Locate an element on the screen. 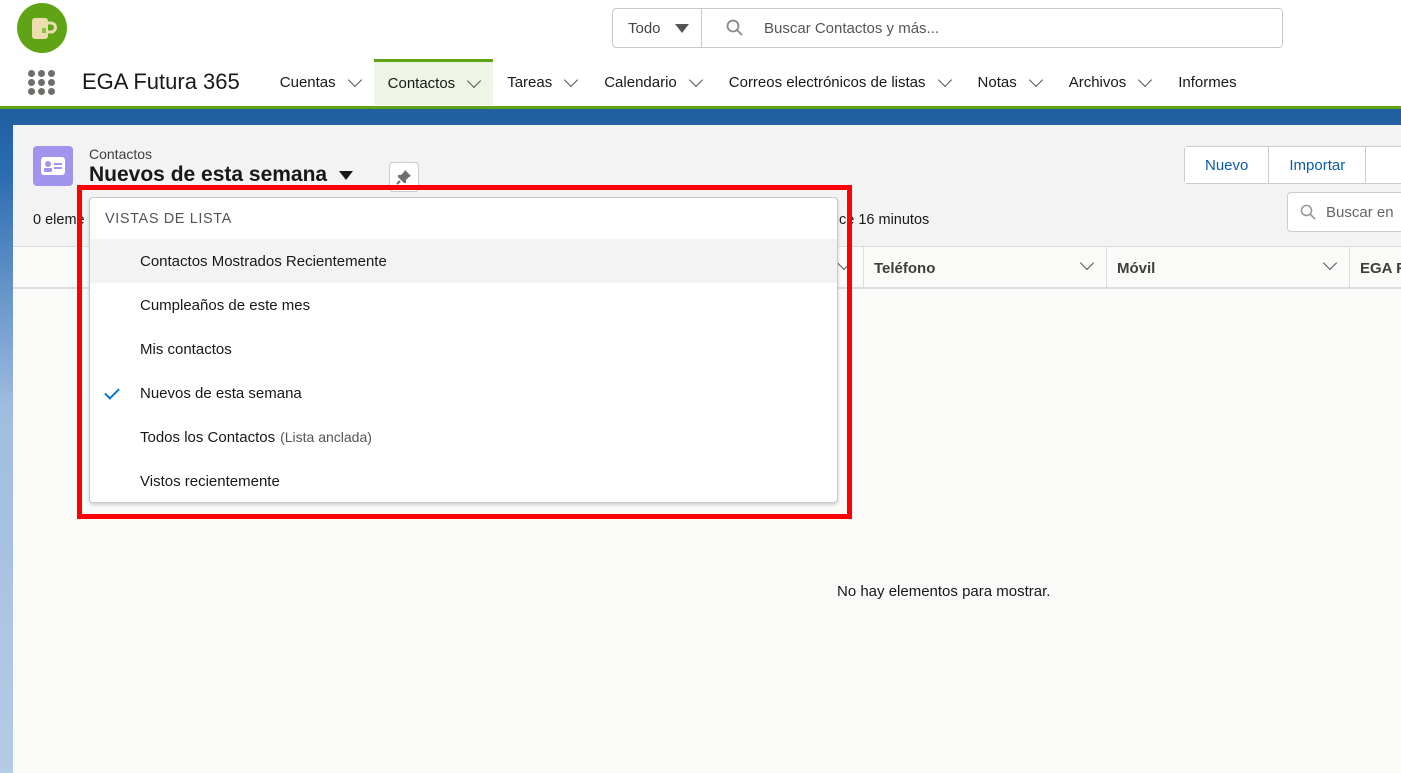 This screenshot has width=1401, height=773. column-header-telefono: Teléfono is located at coordinates (984, 268).